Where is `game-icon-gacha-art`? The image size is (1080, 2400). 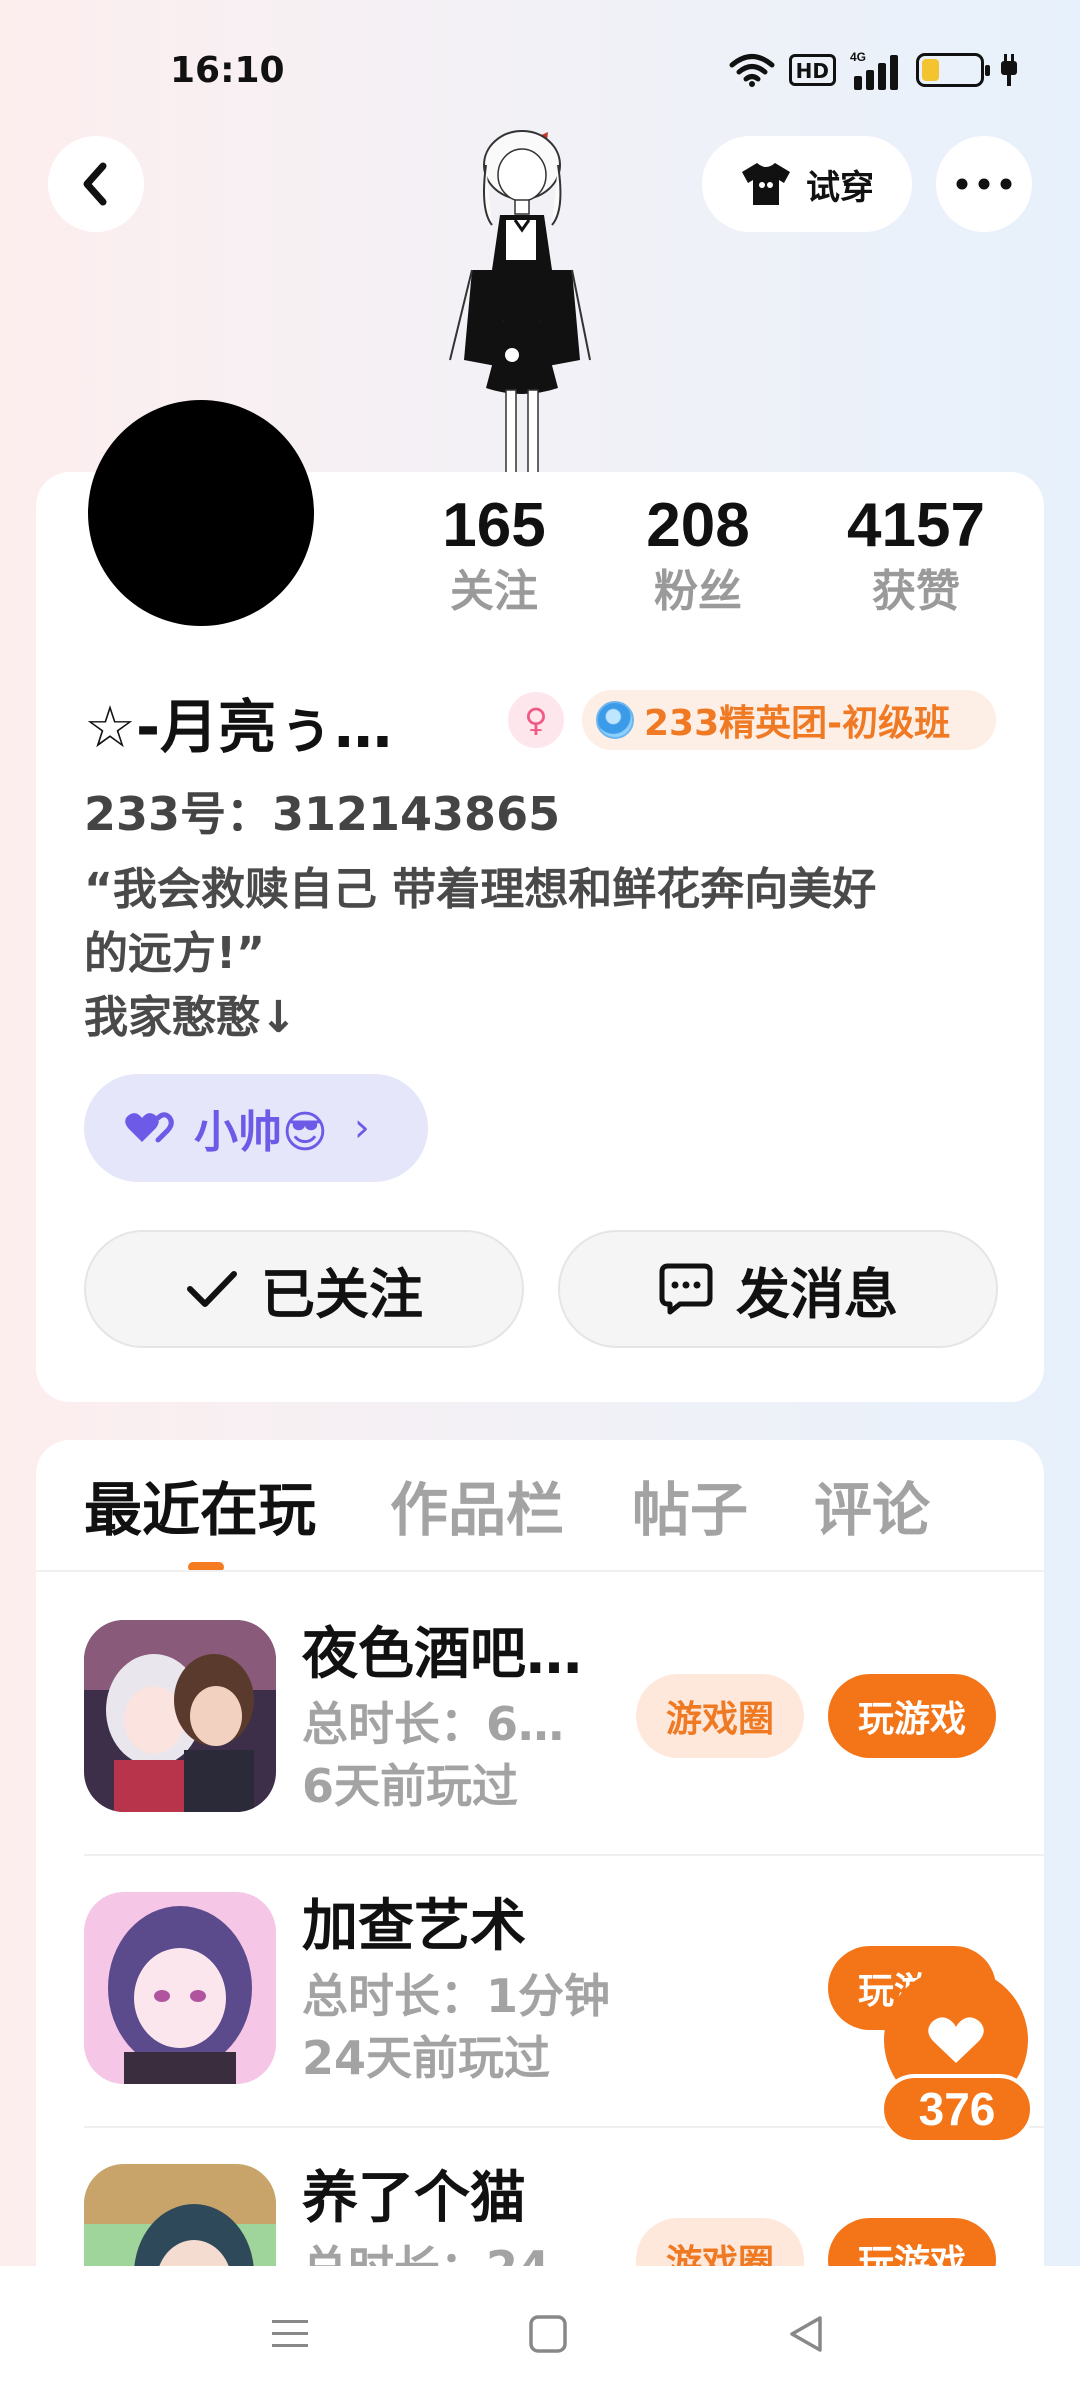 game-icon-gacha-art is located at coordinates (180, 1988).